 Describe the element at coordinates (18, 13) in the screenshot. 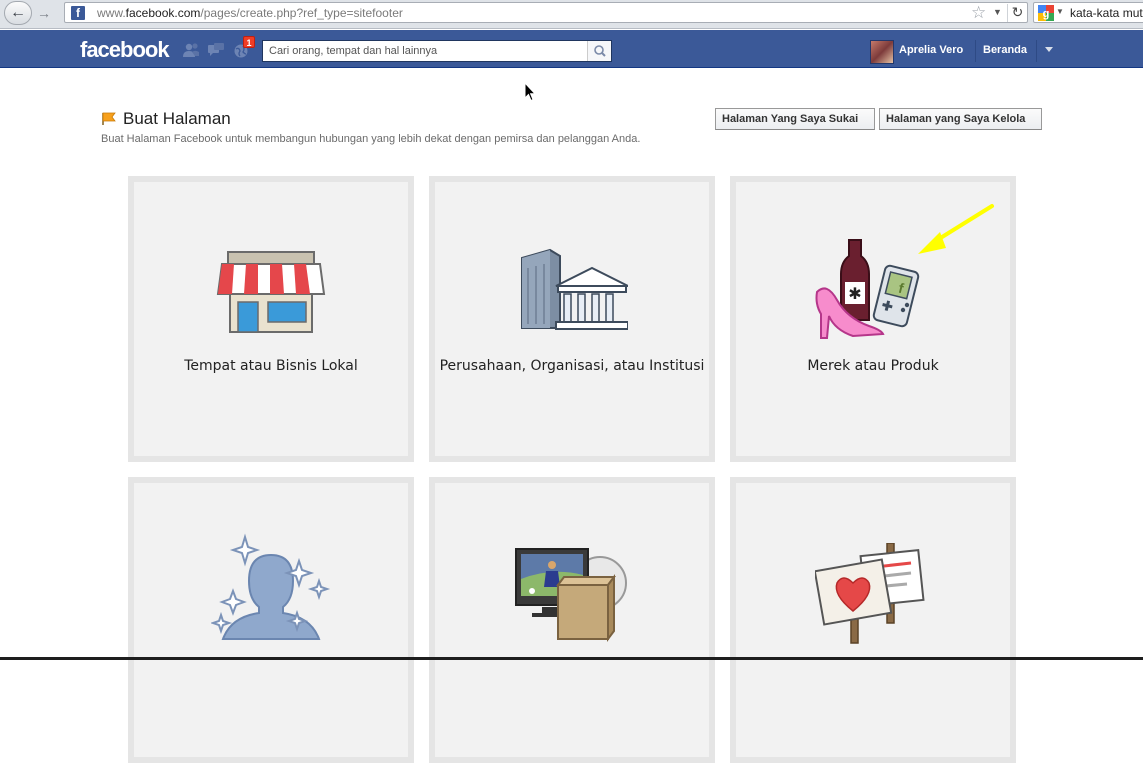

I see `back-button: ←` at that location.